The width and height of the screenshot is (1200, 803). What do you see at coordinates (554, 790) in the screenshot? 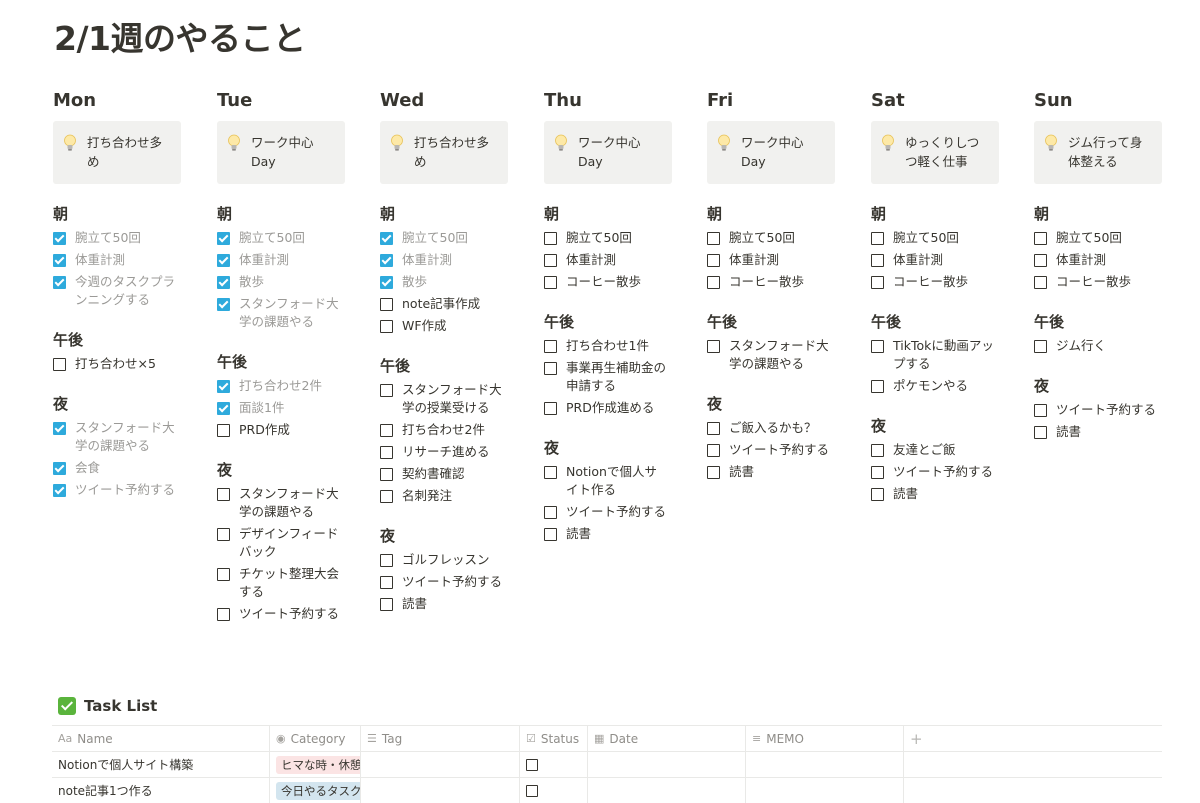
I see `cell-status` at bounding box center [554, 790].